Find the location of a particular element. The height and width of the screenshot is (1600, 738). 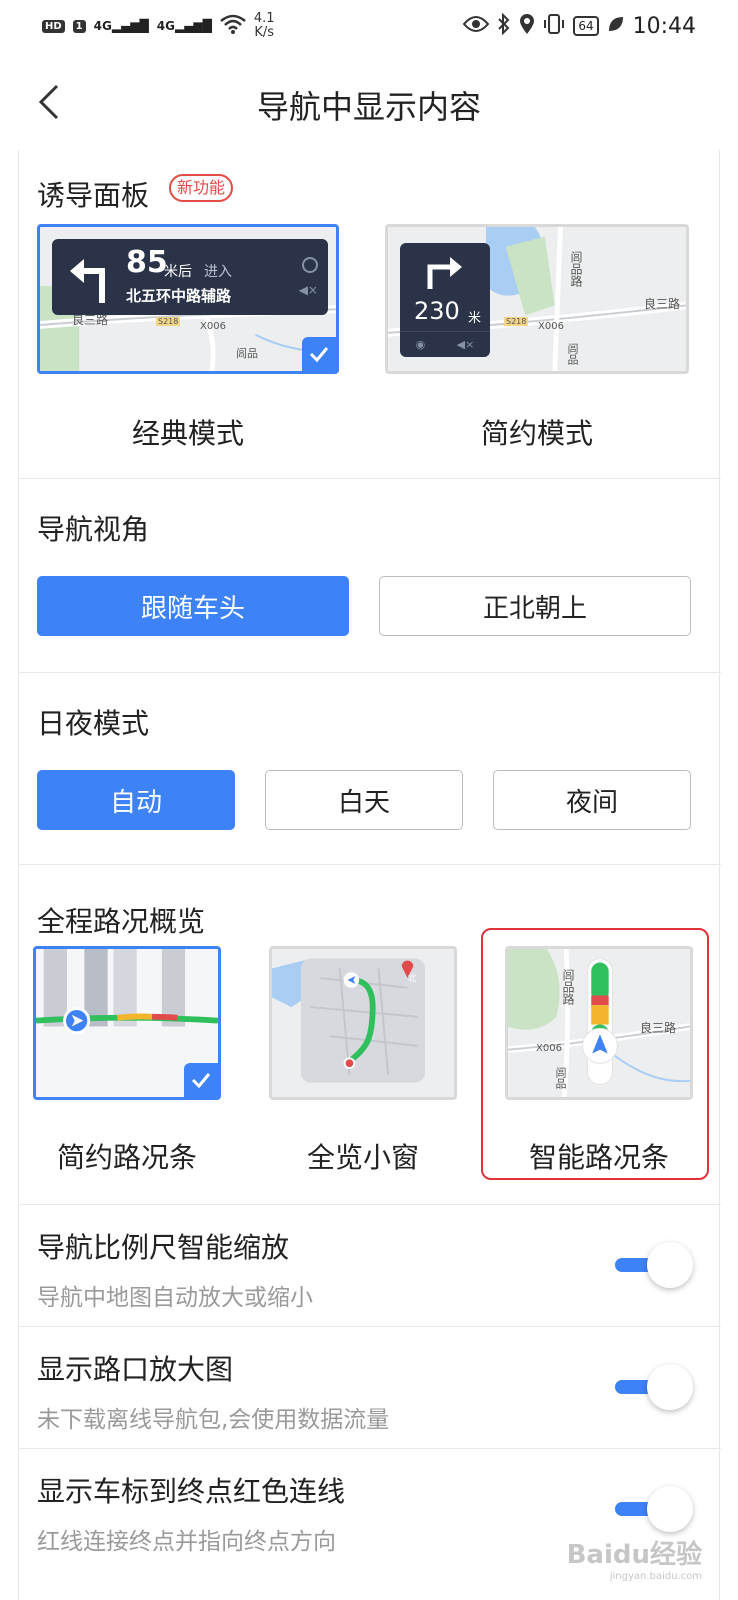

banner-road: 北五环中路辅路 is located at coordinates (179, 296).